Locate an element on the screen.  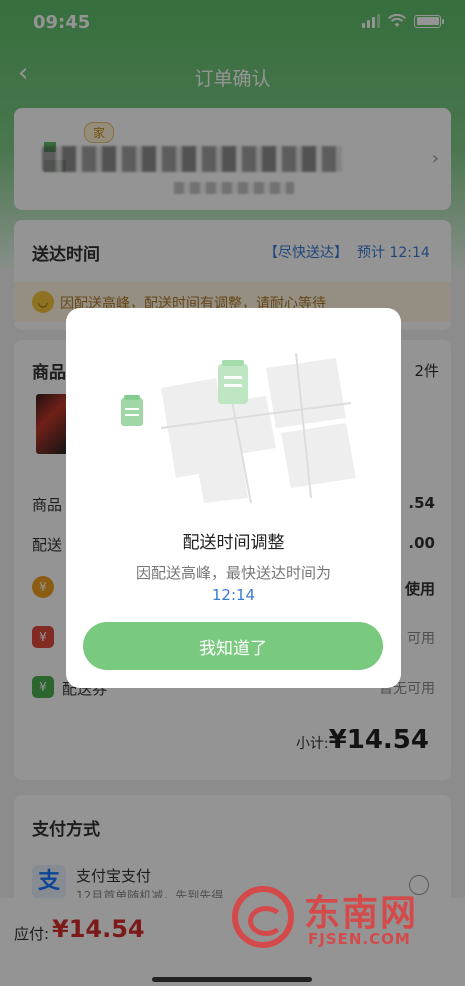
dialog-title: 配送时间调整 is located at coordinates (233, 543).